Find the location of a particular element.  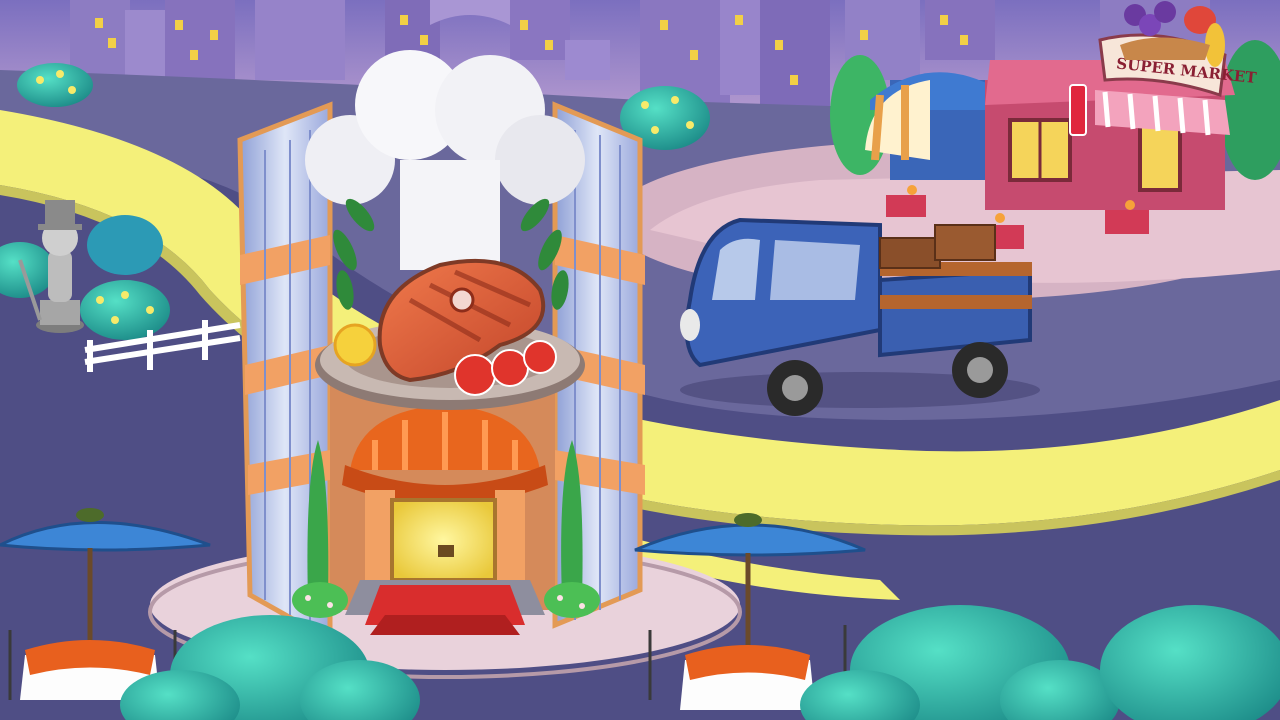

truck-icon is located at coordinates (860, 316).